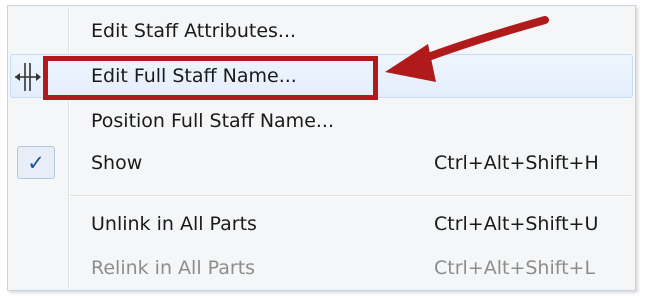 The image size is (645, 303). Describe the element at coordinates (210, 78) in the screenshot. I see `annotation-highlight-box` at that location.